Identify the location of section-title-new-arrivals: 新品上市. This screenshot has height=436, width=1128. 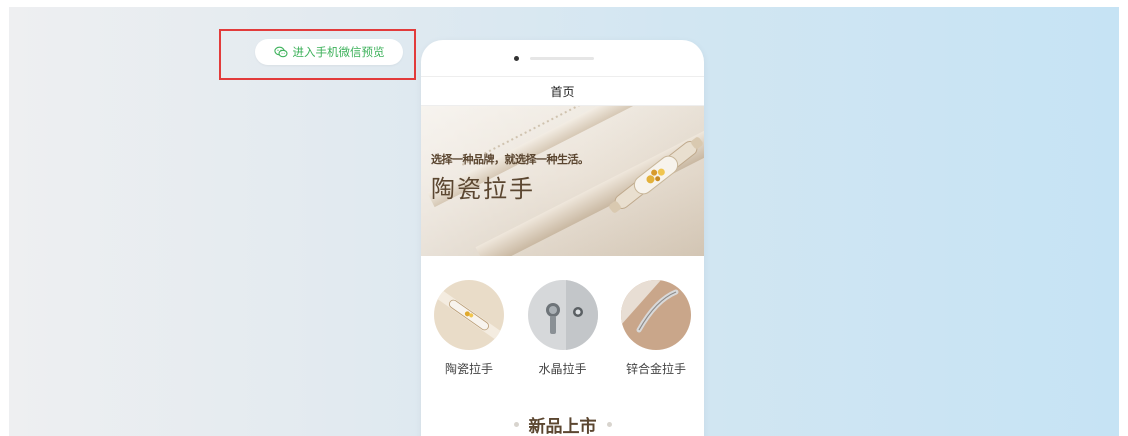
(562, 424).